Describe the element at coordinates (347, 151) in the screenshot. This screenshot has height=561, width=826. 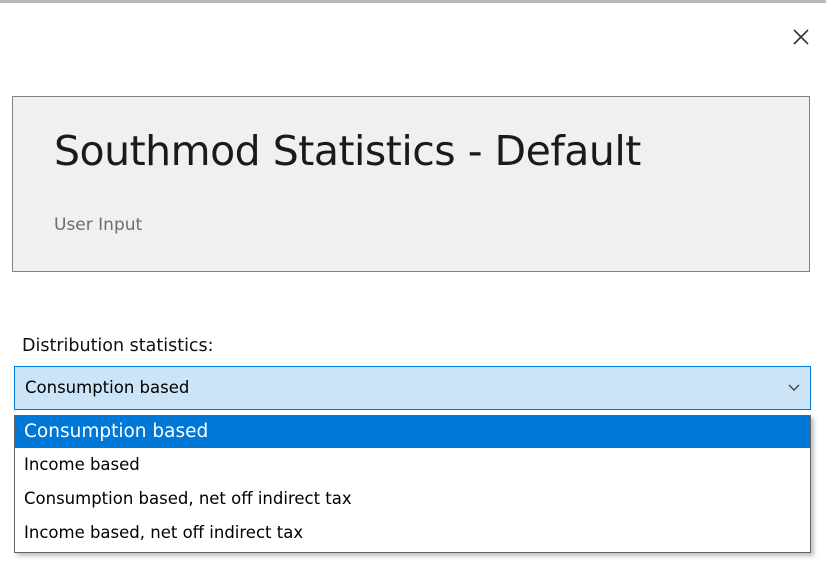
I see `page-title: Southmod Statistics - Default` at that location.